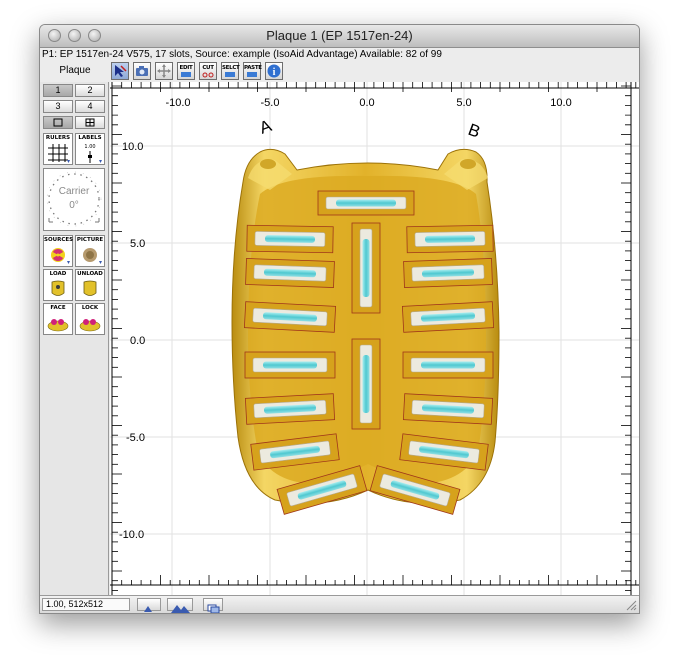  Describe the element at coordinates (149, 605) in the screenshot. I see `zoom-out-button` at that location.